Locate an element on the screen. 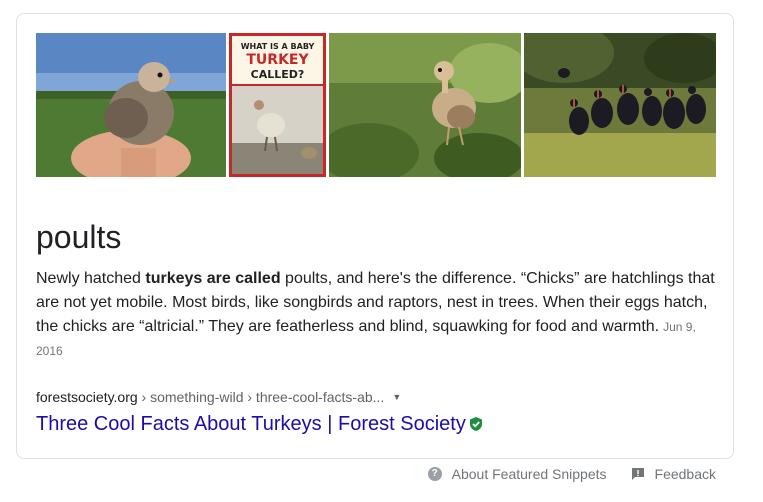 The image size is (763, 502). poster-line-2: TURKEY is located at coordinates (277, 60).